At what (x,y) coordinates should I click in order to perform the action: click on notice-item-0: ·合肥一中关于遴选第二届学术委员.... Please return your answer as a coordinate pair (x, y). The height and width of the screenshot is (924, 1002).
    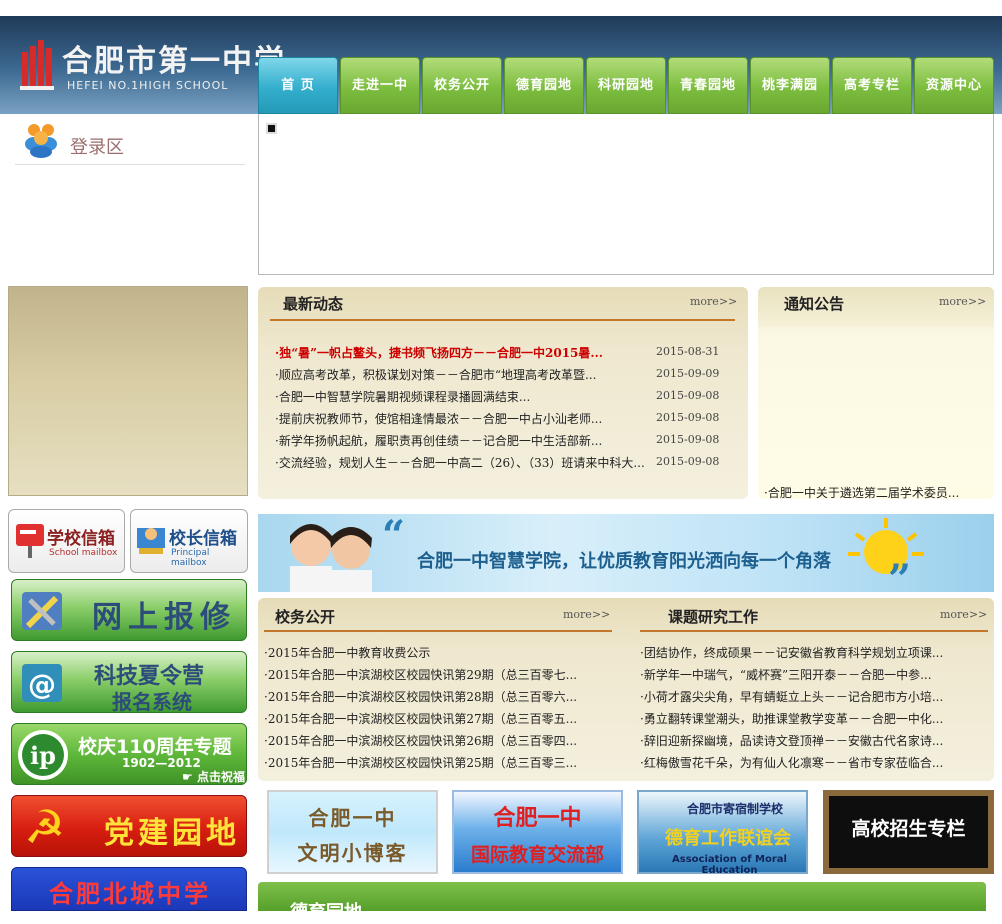
    Looking at the image, I should click on (876, 492).